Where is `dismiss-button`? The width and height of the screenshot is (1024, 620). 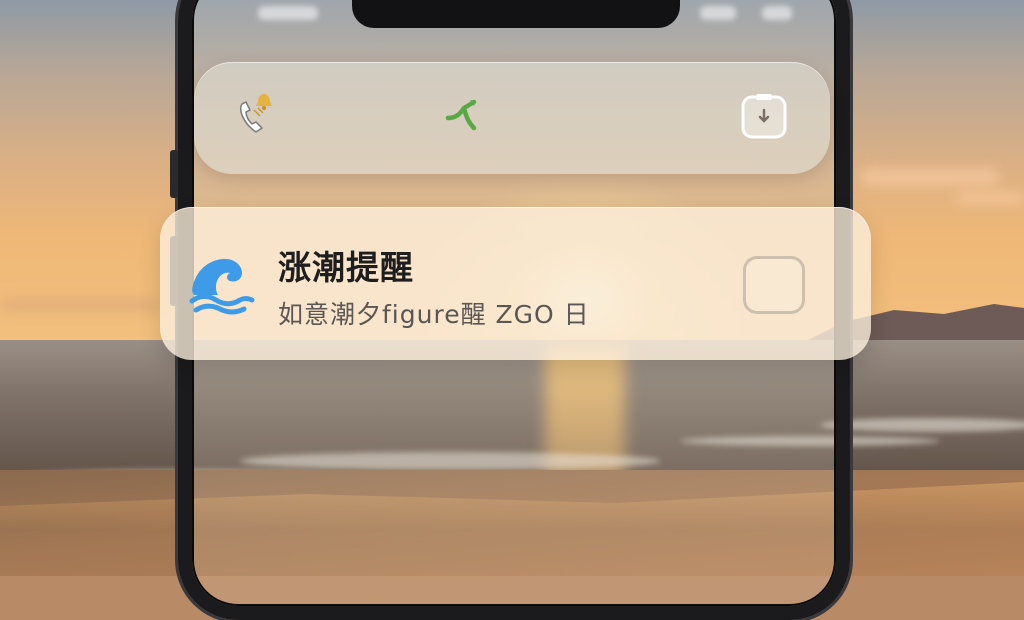
dismiss-button is located at coordinates (764, 116).